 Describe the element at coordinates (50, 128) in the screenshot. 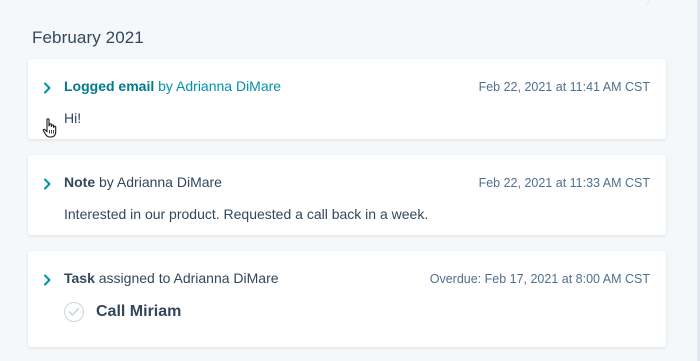

I see `hand-pointer-icon` at that location.